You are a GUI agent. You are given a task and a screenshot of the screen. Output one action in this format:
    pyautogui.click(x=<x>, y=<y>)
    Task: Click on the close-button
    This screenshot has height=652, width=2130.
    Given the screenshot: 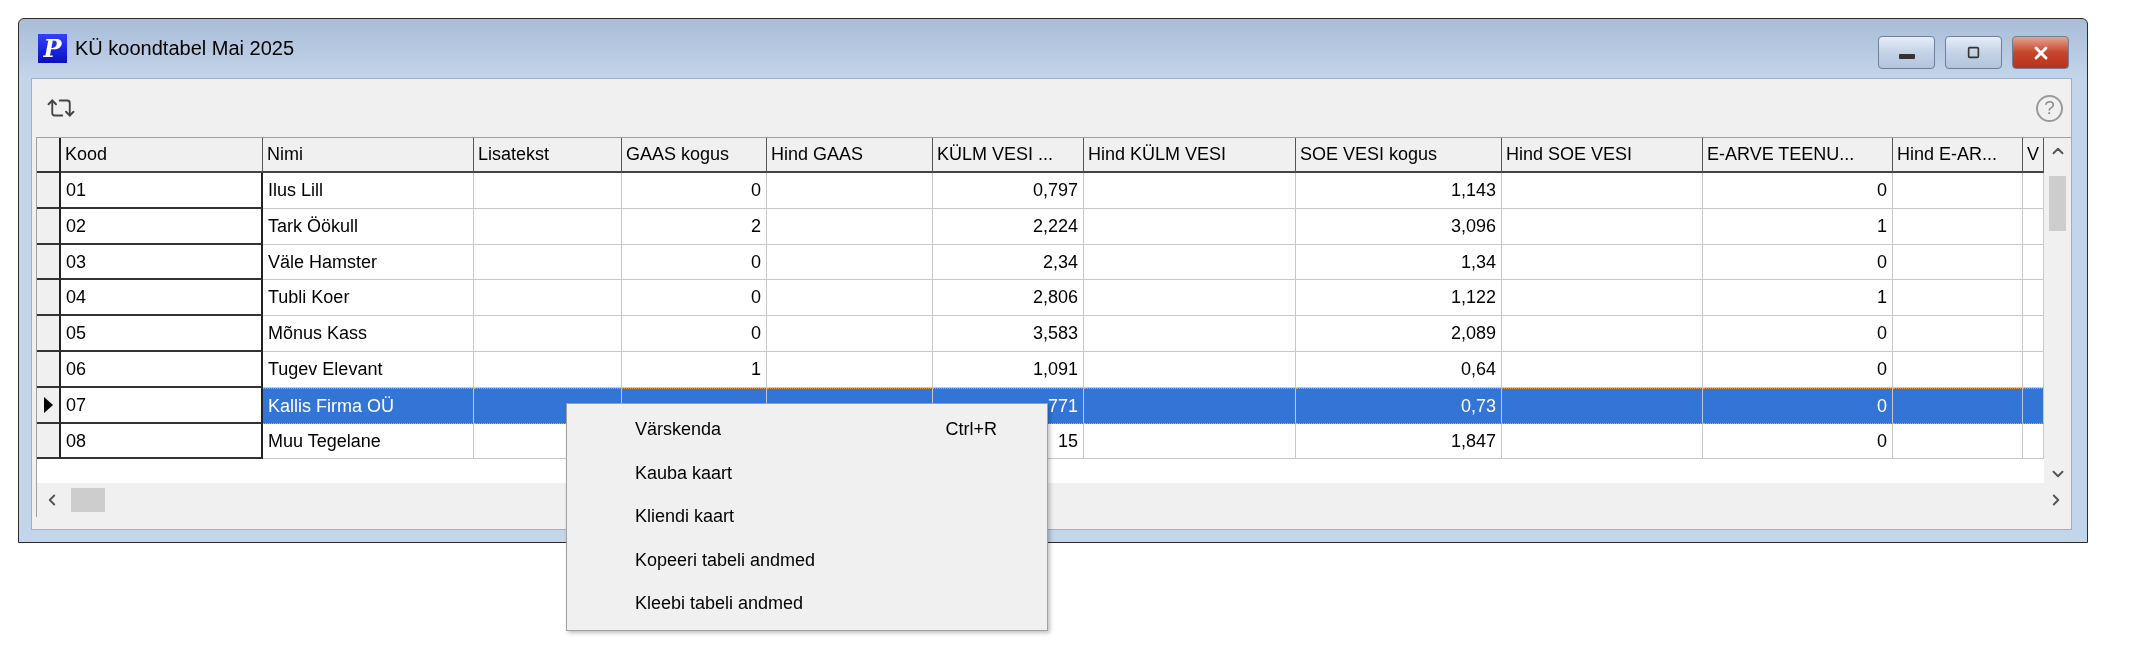 What is the action you would take?
    pyautogui.click(x=2040, y=52)
    